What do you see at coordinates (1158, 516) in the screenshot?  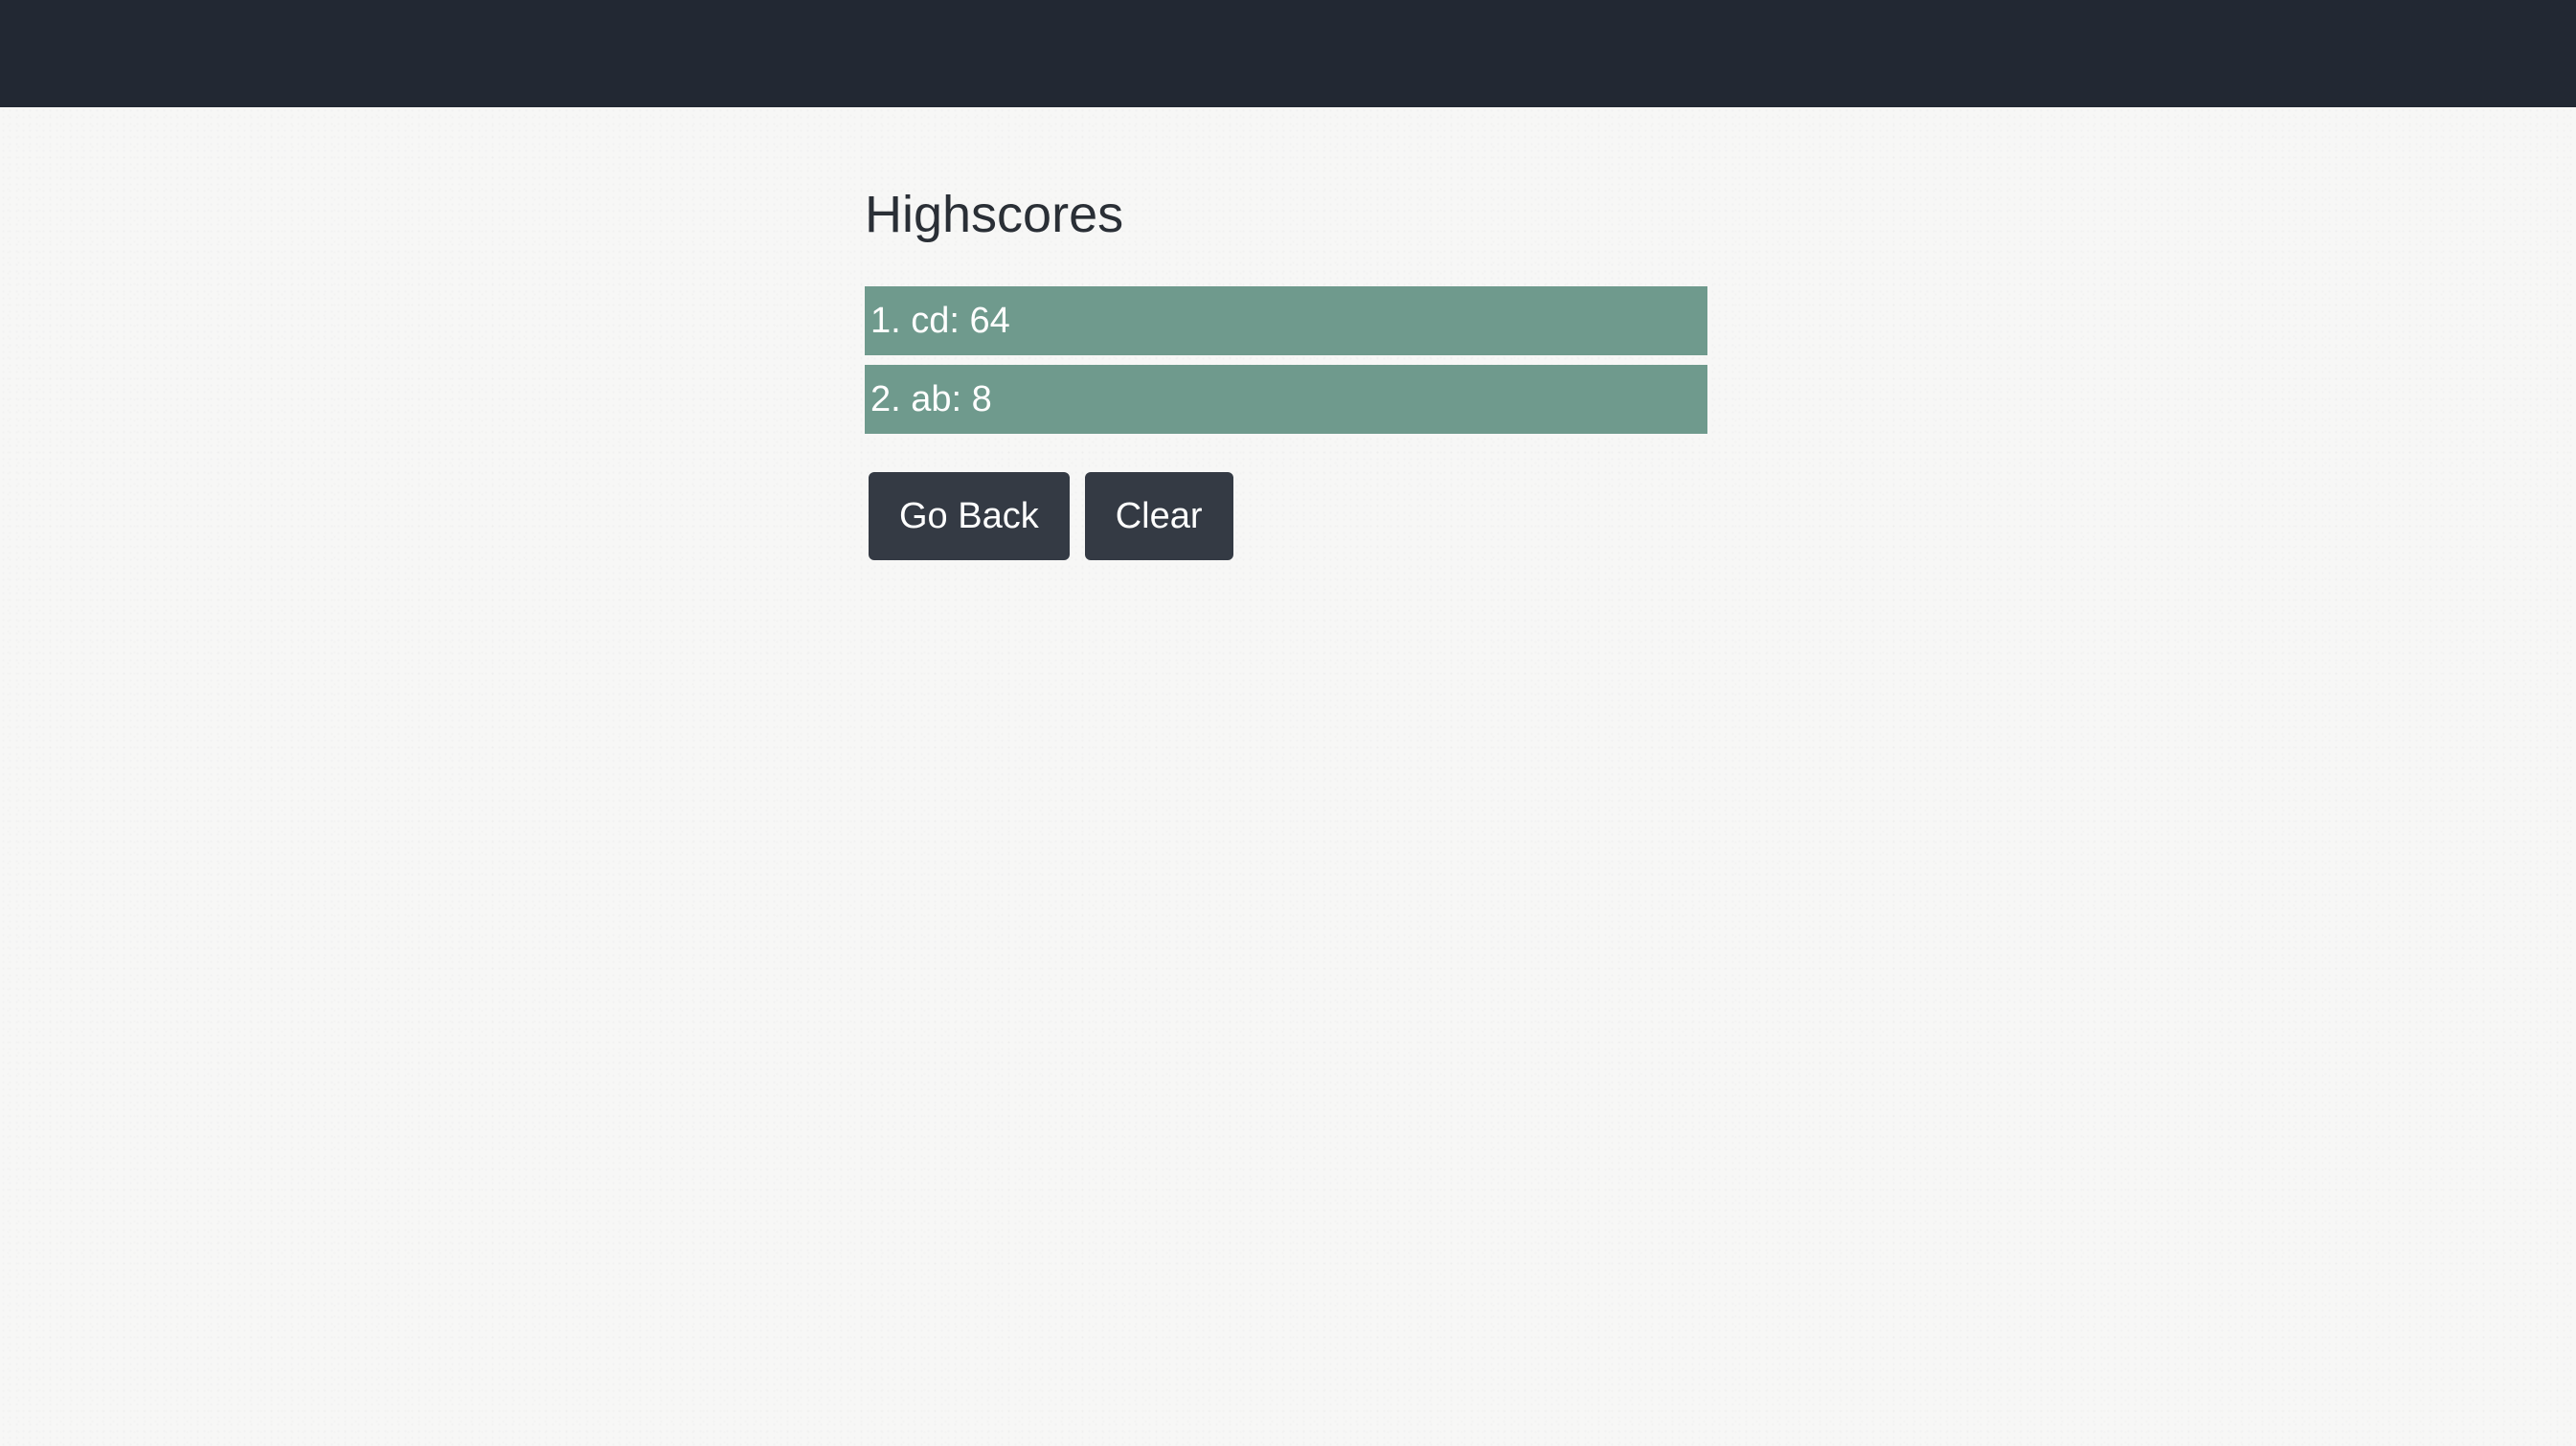 I see `clear-button: Clear` at bounding box center [1158, 516].